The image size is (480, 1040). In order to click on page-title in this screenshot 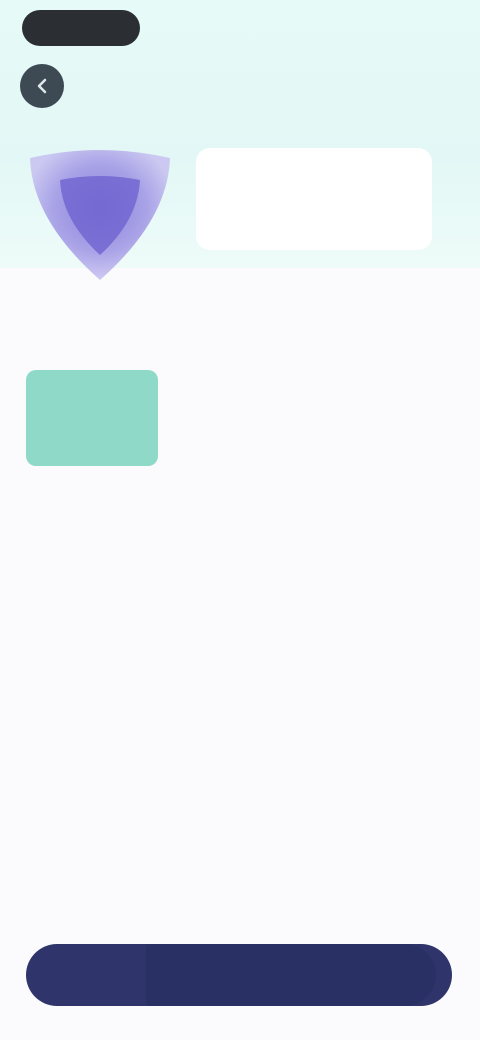, I will do `click(240, 86)`.